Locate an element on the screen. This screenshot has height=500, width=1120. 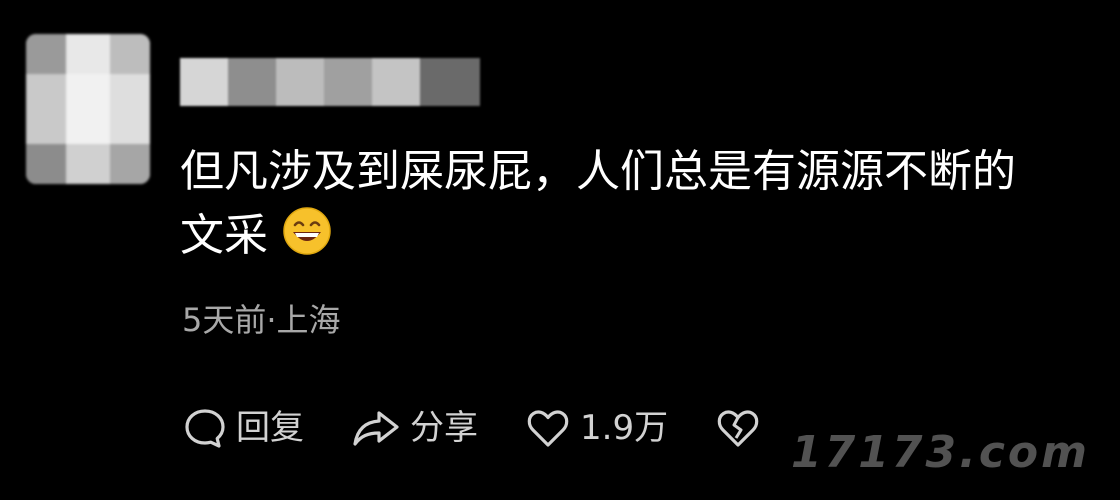
share-button: 分享 is located at coordinates (414, 428).